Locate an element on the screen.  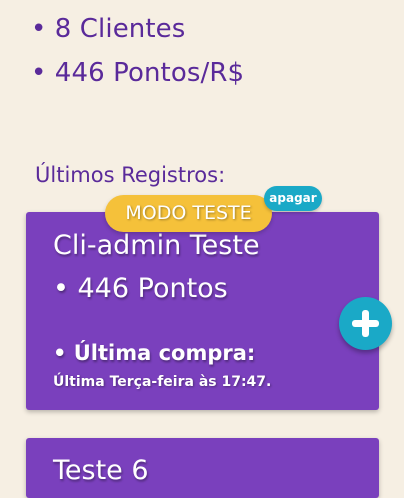
record-points: • 446 Pontos is located at coordinates (140, 288).